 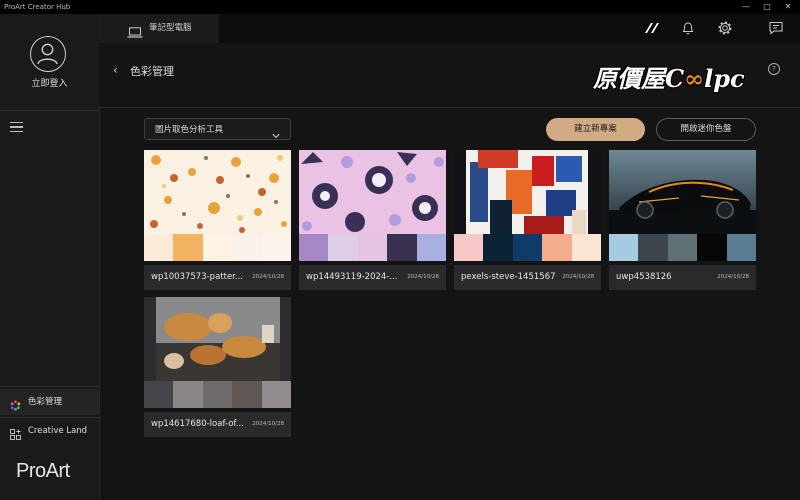 I want to click on project-caption: pexels-steve-1451567 2024/10/28, so click(x=527, y=277).